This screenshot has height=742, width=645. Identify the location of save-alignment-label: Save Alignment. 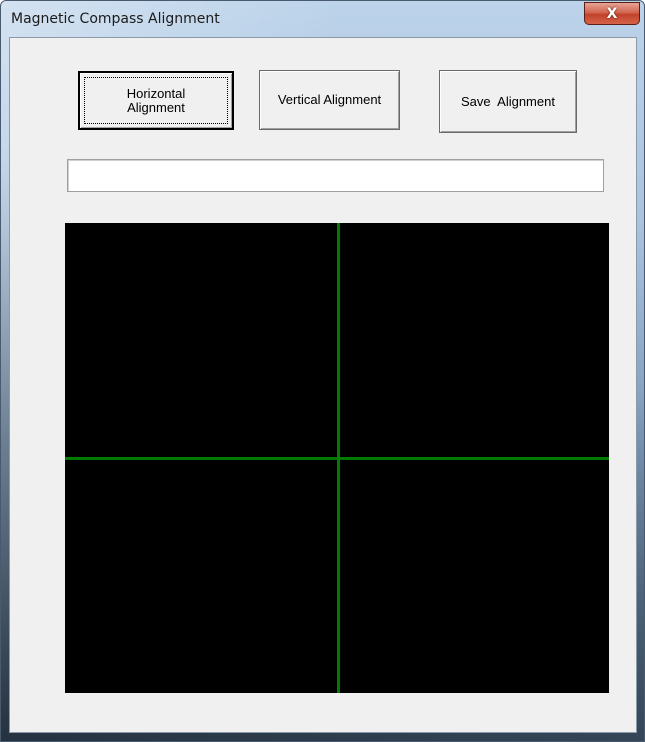
(508, 101).